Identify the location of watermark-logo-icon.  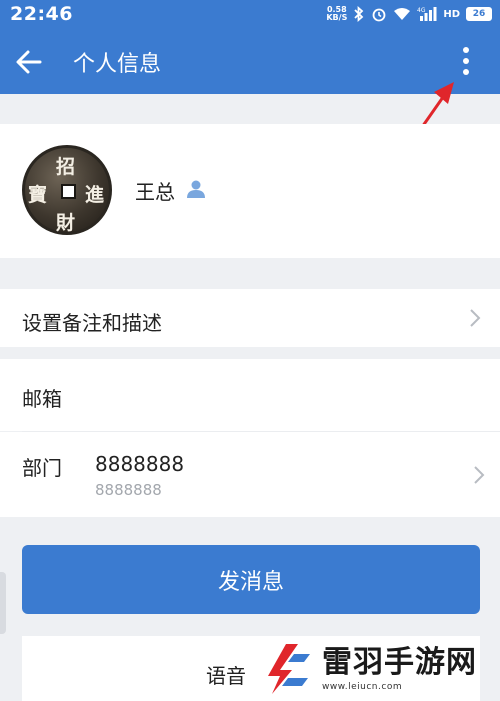
(289, 668).